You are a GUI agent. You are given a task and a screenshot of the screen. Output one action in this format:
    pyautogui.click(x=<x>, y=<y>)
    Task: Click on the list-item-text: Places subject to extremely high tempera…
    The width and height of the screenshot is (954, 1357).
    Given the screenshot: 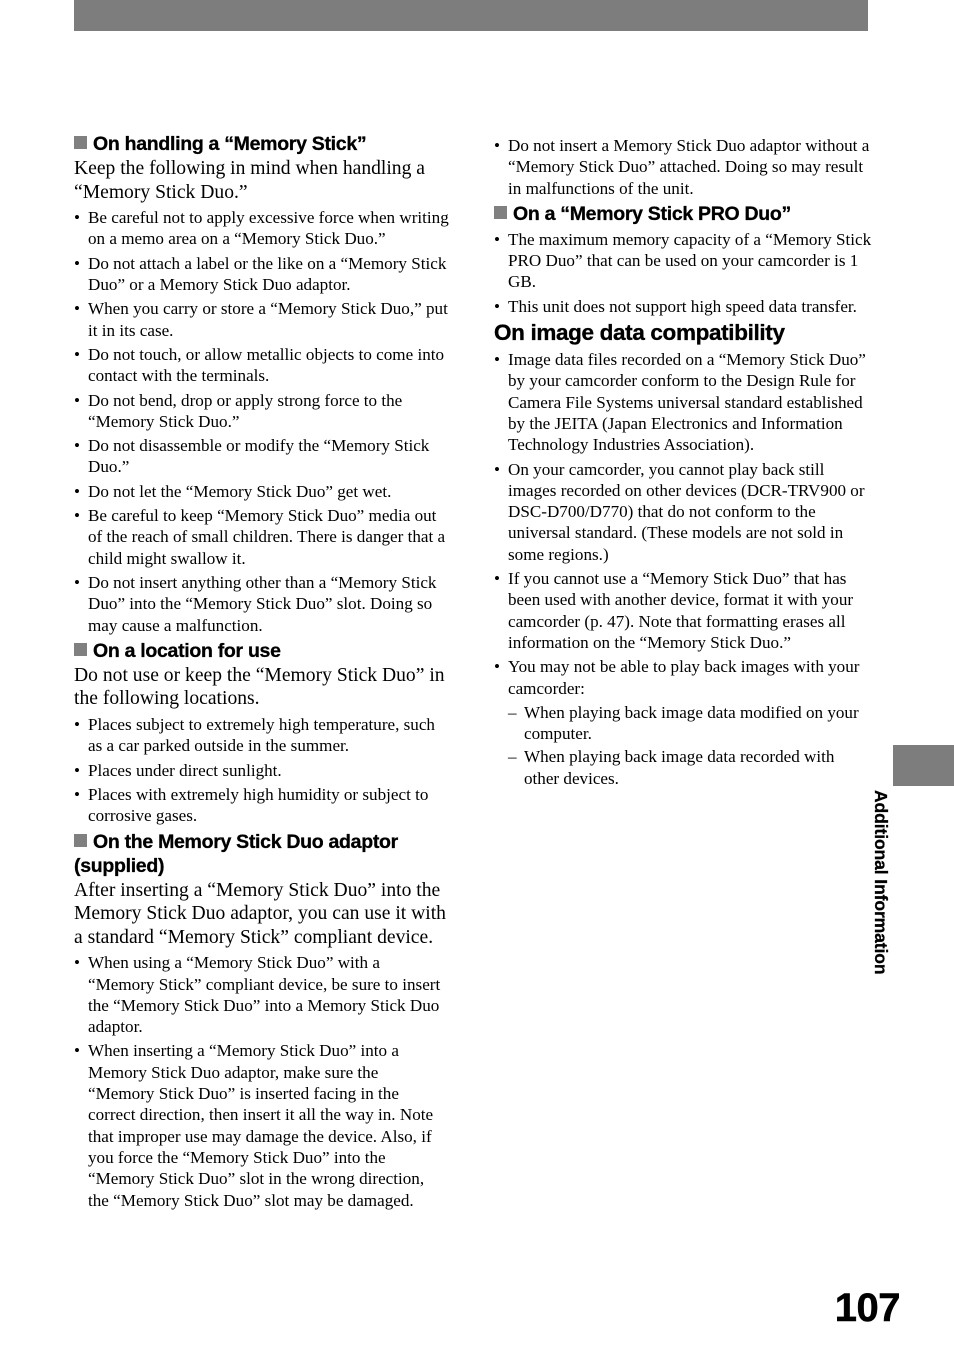 What is the action you would take?
    pyautogui.click(x=261, y=735)
    